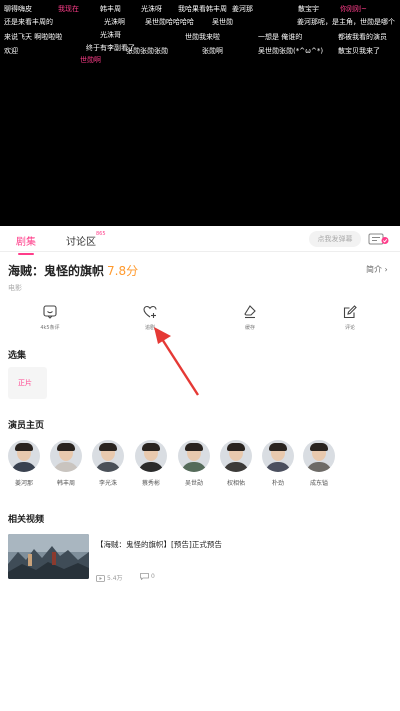 The width and height of the screenshot is (400, 711). I want to click on intro-link: 简介 ›, so click(377, 269).